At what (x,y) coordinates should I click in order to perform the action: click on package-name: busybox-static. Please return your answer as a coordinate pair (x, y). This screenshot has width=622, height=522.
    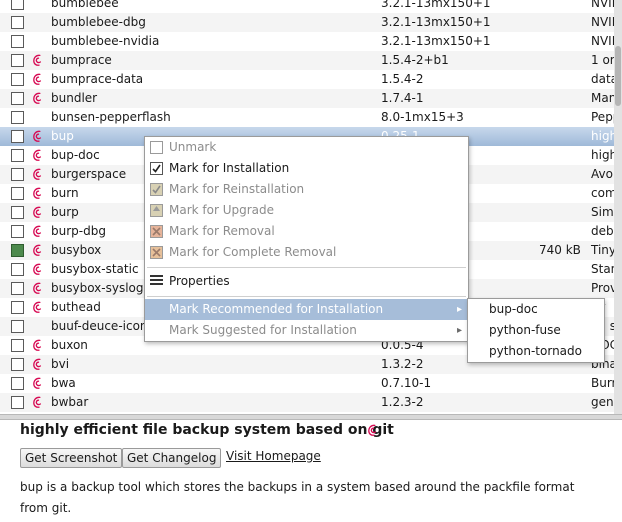
    Looking at the image, I should click on (95, 269).